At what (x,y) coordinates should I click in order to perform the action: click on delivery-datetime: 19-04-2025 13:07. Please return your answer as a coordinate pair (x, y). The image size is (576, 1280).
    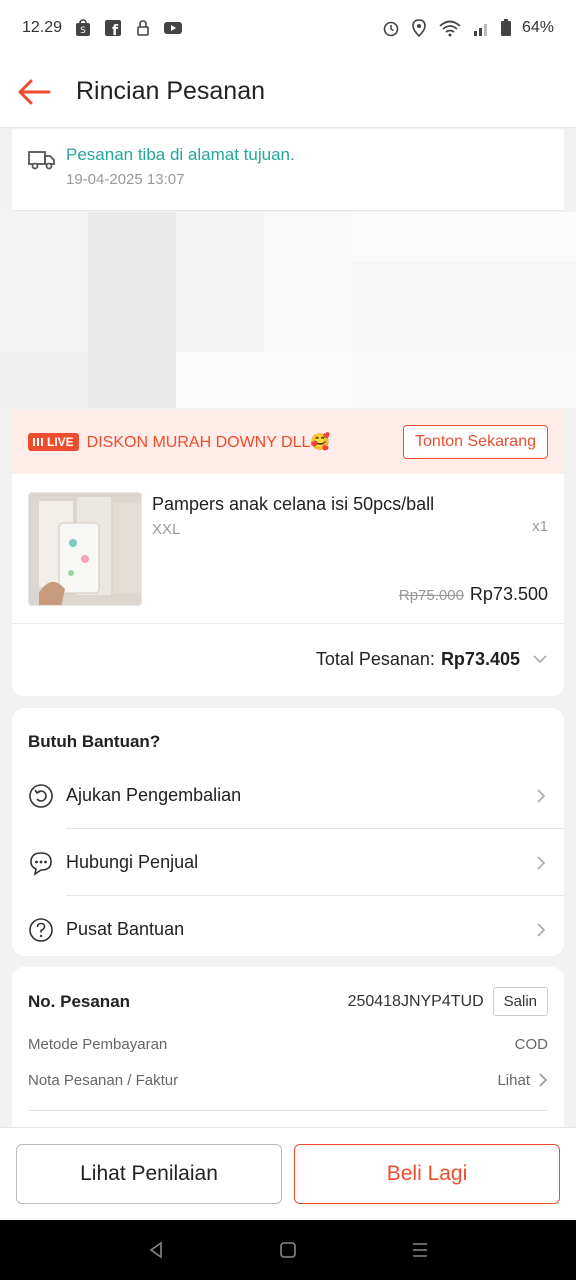
    Looking at the image, I should click on (125, 179).